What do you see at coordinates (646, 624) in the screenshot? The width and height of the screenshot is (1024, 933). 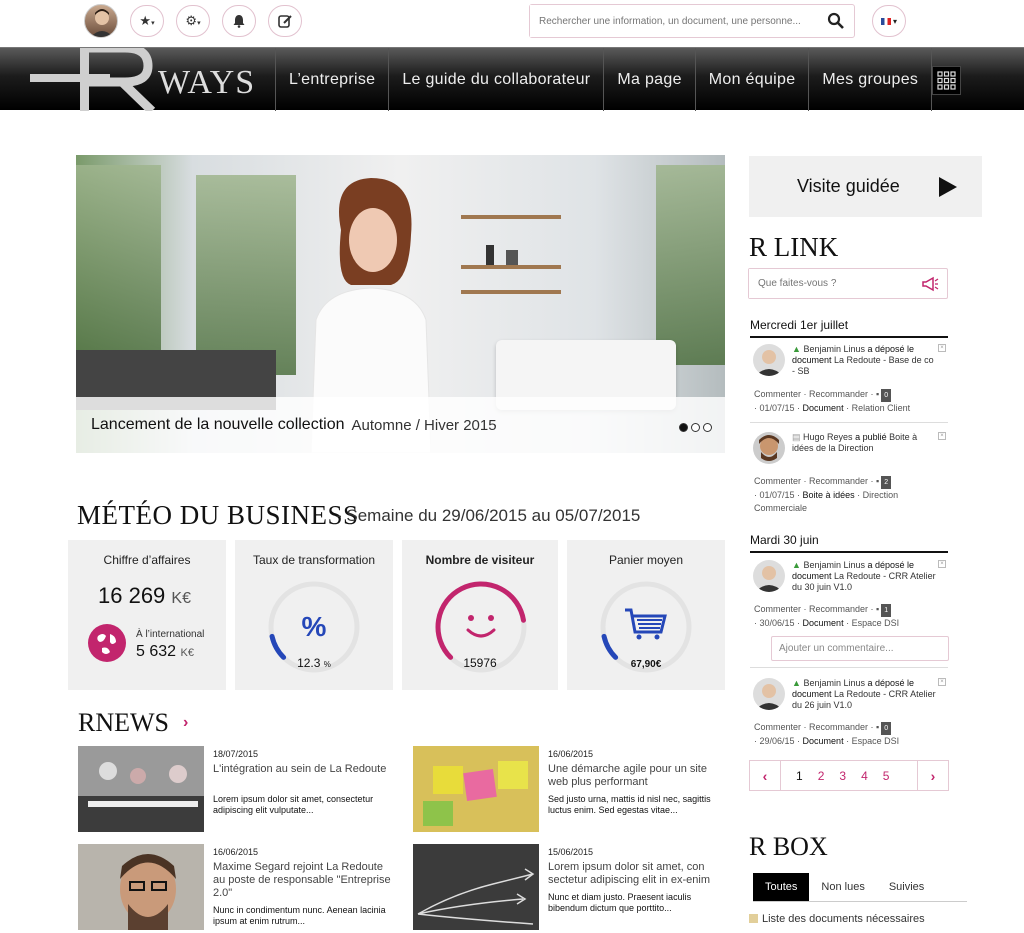 I see `cart-icon` at bounding box center [646, 624].